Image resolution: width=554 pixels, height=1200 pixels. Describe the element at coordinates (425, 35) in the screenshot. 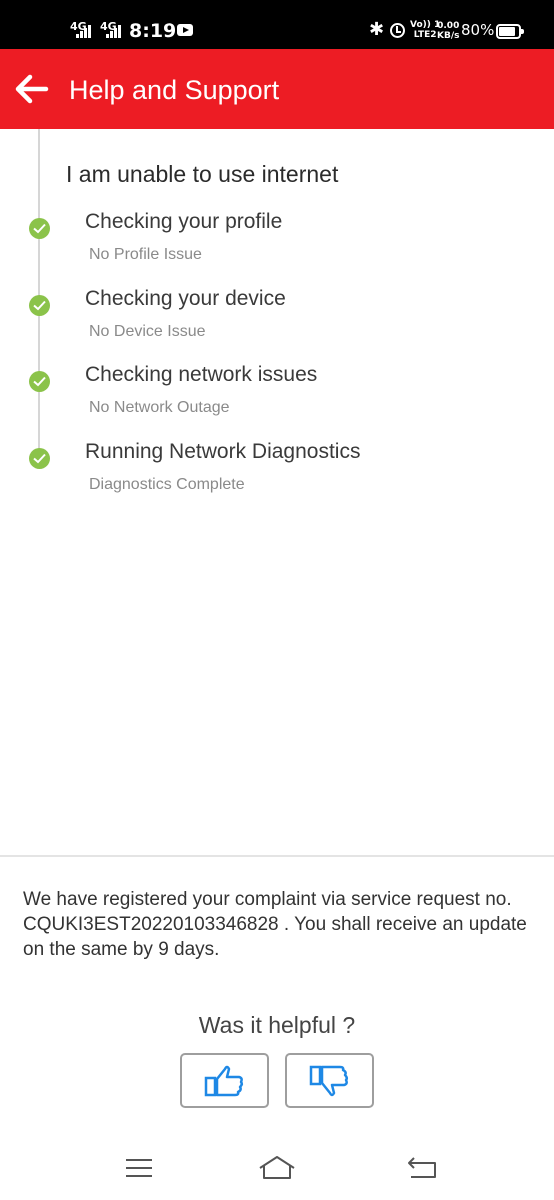

I see `lte-label: LTE2` at that location.